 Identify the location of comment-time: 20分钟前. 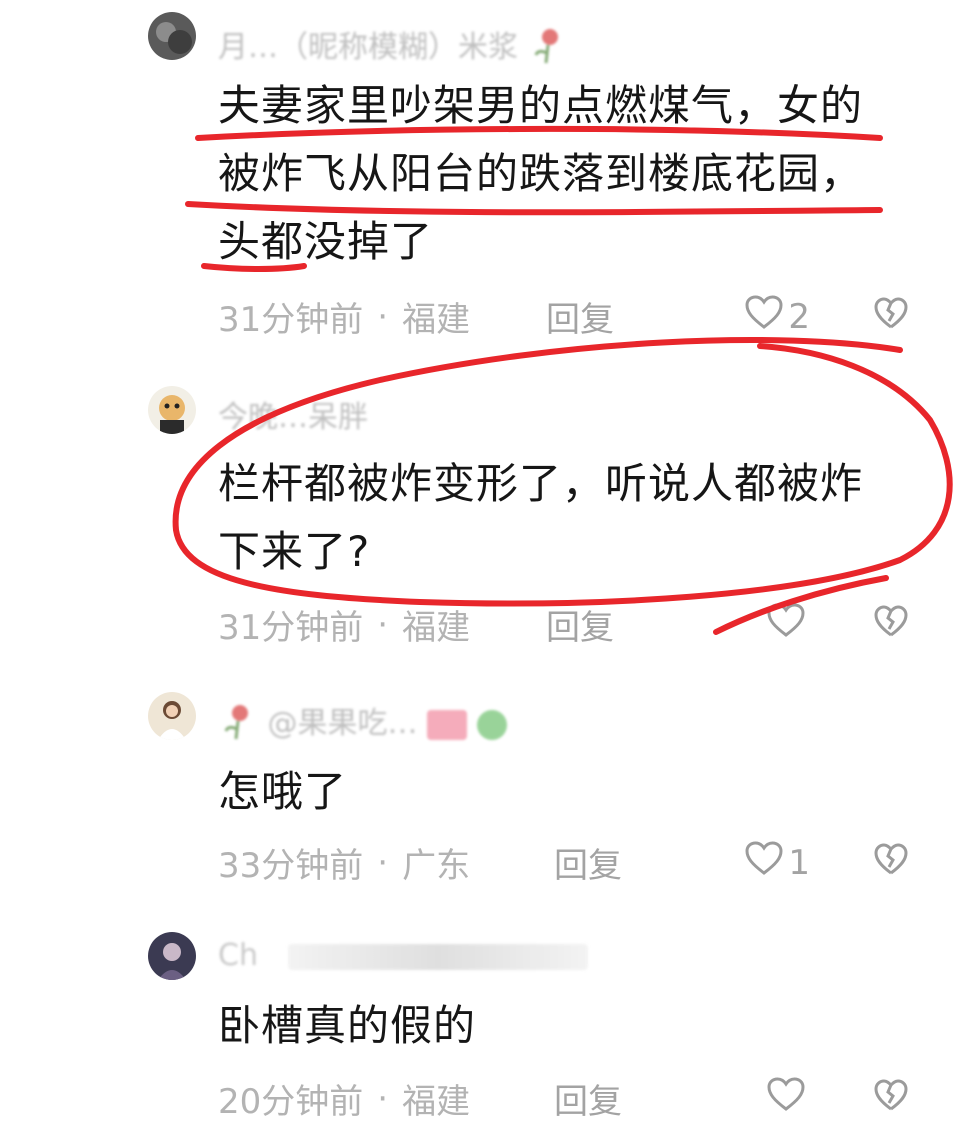
(291, 1102).